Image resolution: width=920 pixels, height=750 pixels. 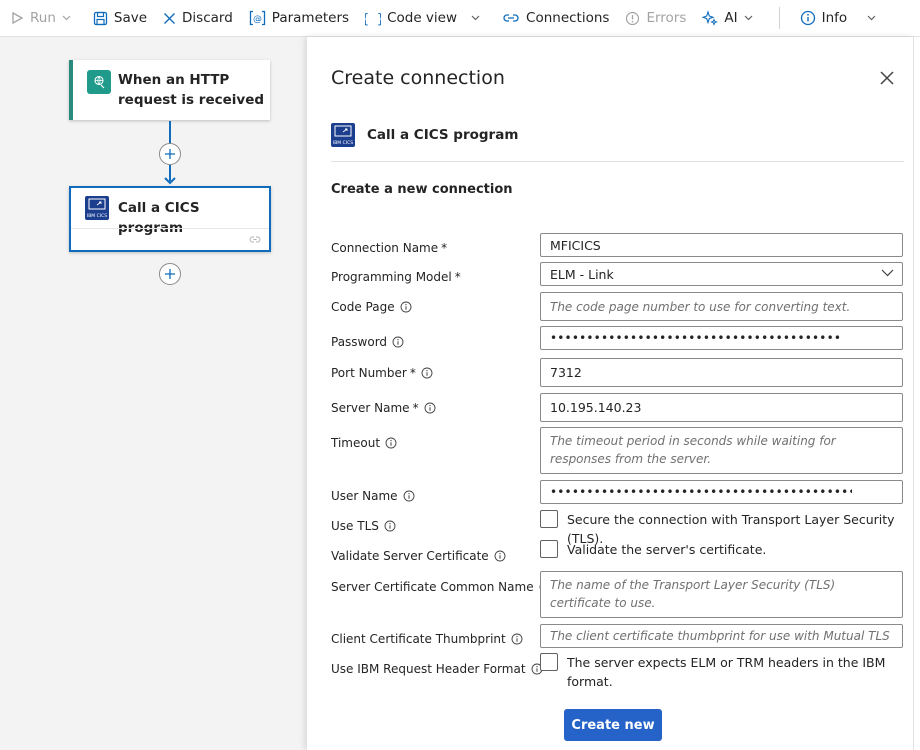 I want to click on save-label: Save, so click(x=130, y=18).